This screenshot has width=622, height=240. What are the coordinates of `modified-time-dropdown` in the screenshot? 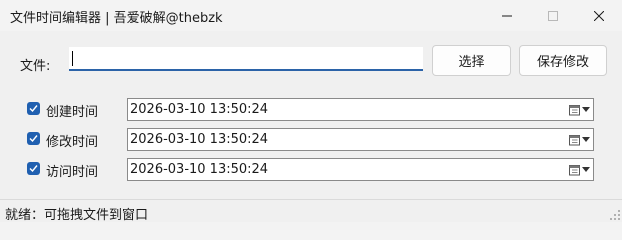 It's located at (580, 139).